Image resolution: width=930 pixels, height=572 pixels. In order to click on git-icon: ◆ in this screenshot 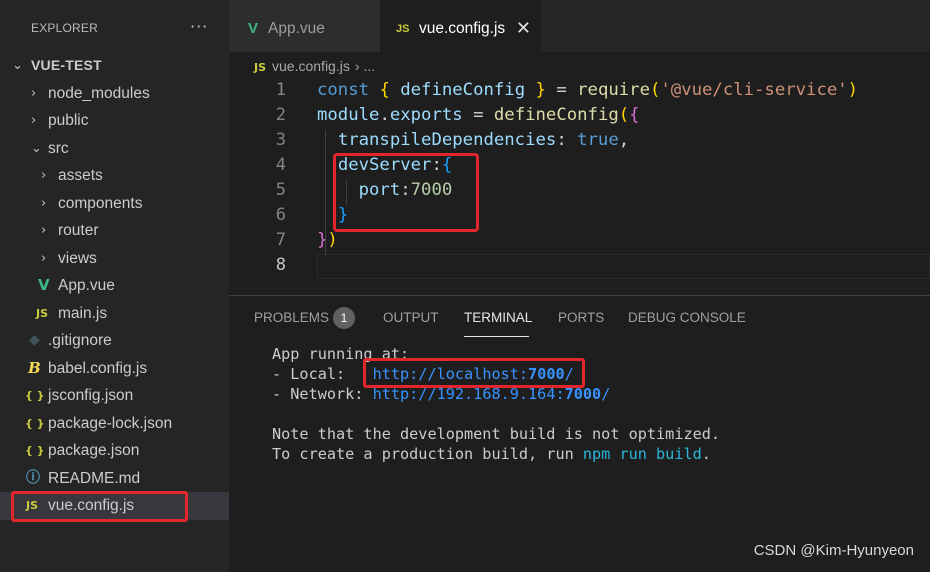, I will do `click(34, 340)`.